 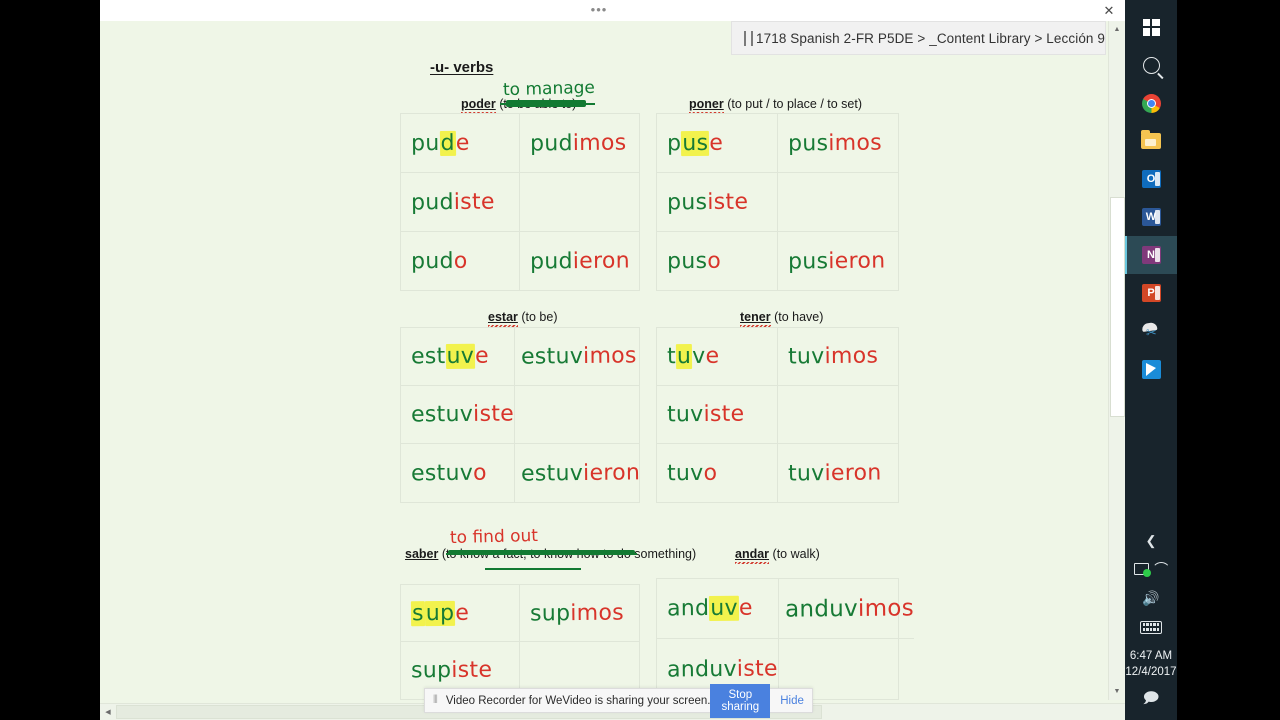 What do you see at coordinates (422, 554) in the screenshot?
I see `verb-infinitive: saber` at bounding box center [422, 554].